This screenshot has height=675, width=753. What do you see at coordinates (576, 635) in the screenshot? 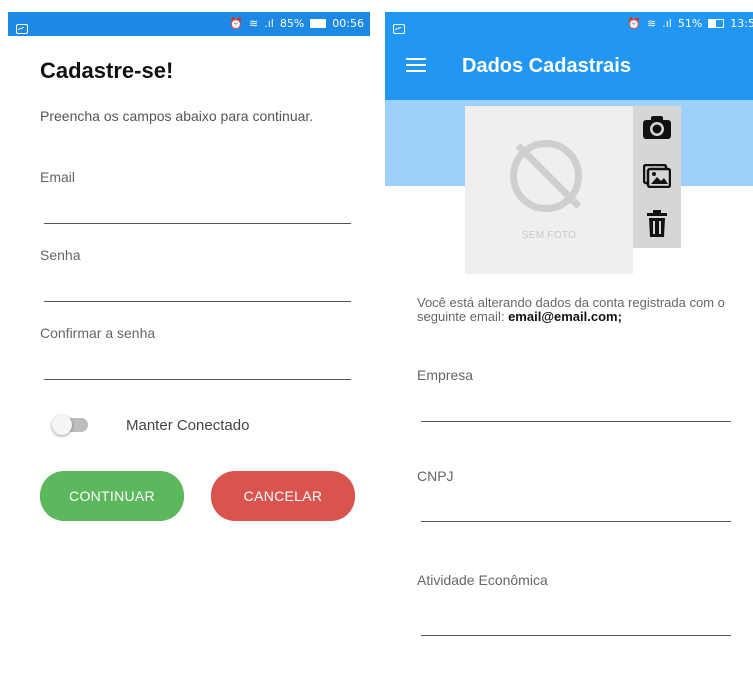
I see `economic-activity-field` at bounding box center [576, 635].